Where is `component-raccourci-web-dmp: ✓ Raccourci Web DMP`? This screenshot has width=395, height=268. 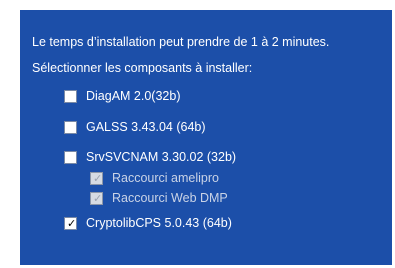
component-raccourci-web-dmp: ✓ Raccourci Web DMP is located at coordinates (159, 198).